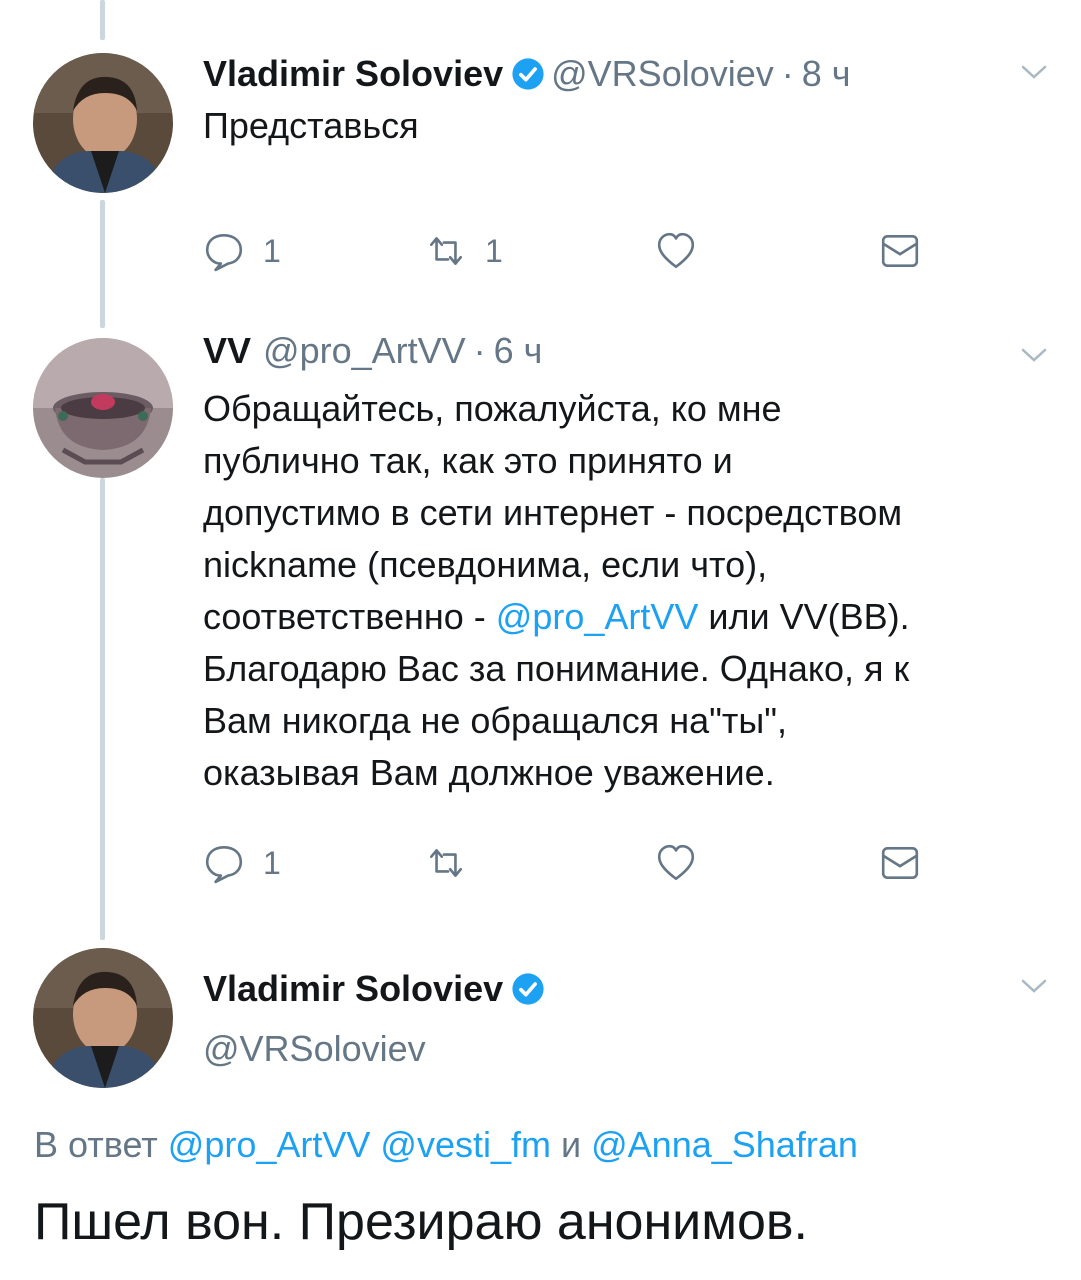  I want to click on text-fragment: или VV(BB)., so click(804, 616).